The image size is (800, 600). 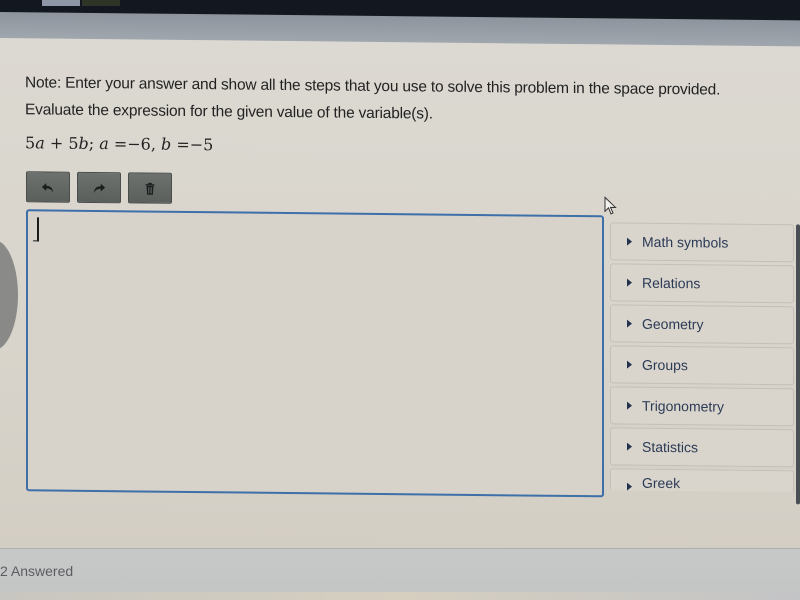 What do you see at coordinates (38, 229) in the screenshot?
I see `text-caret` at bounding box center [38, 229].